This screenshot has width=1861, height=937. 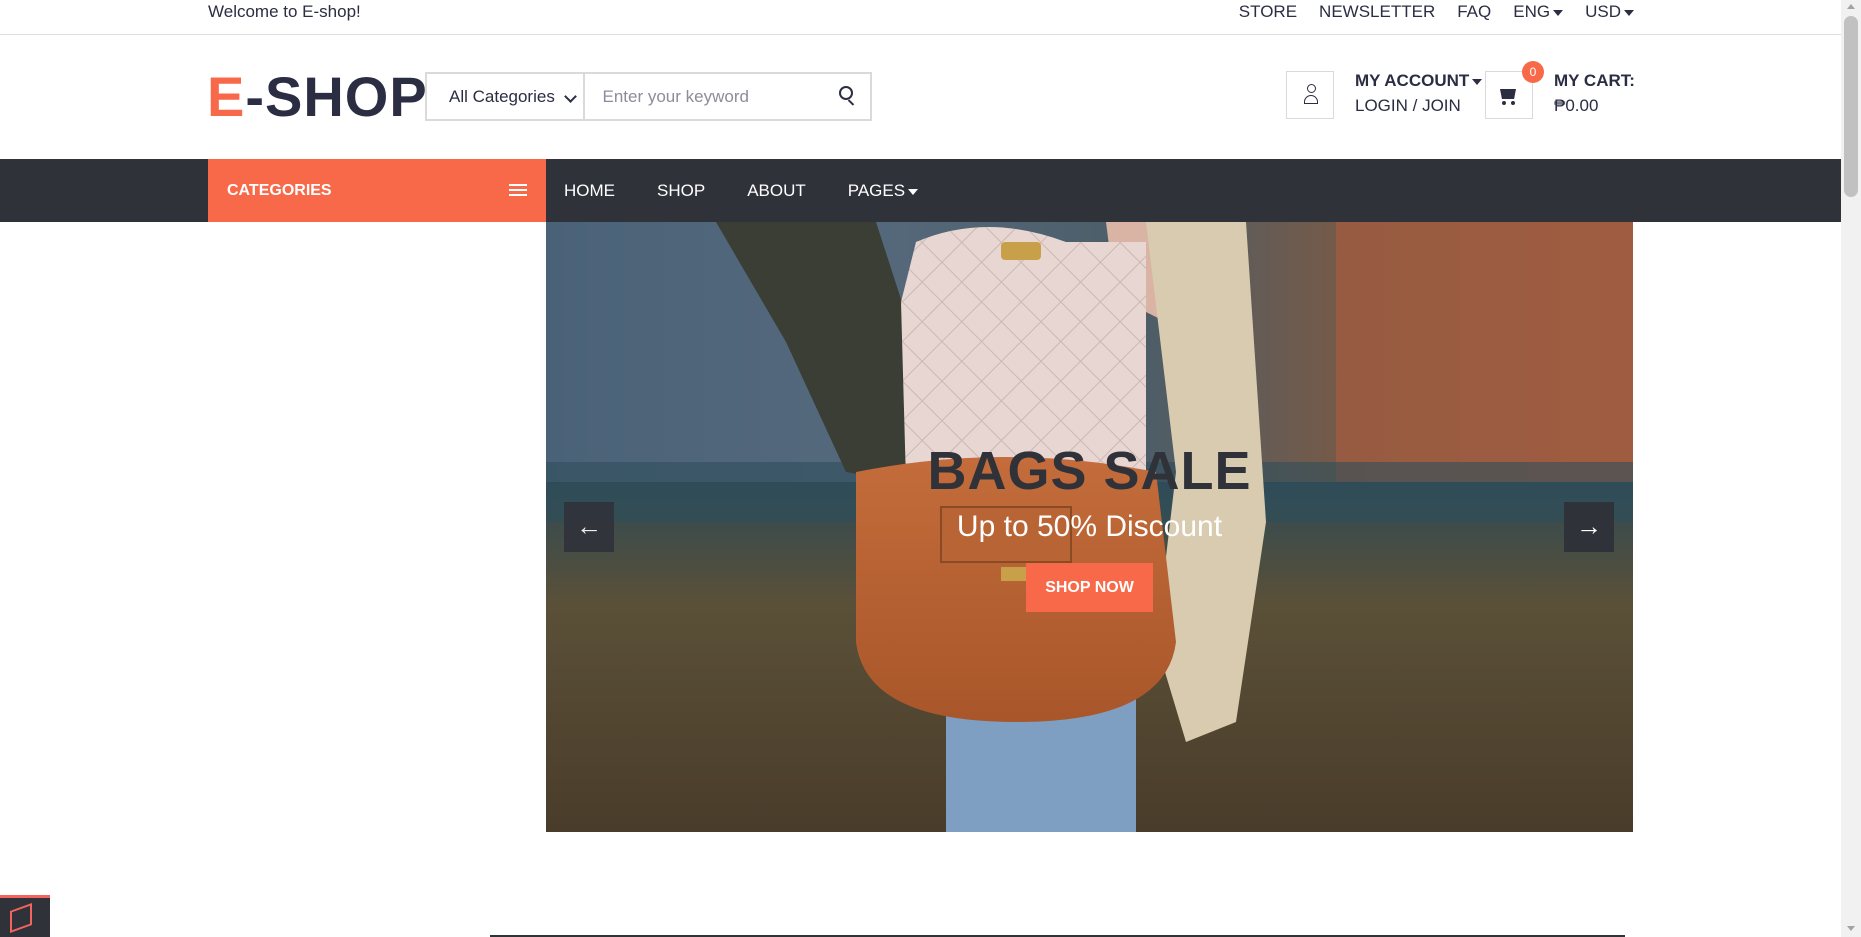 I want to click on search-icon, so click(x=846, y=93).